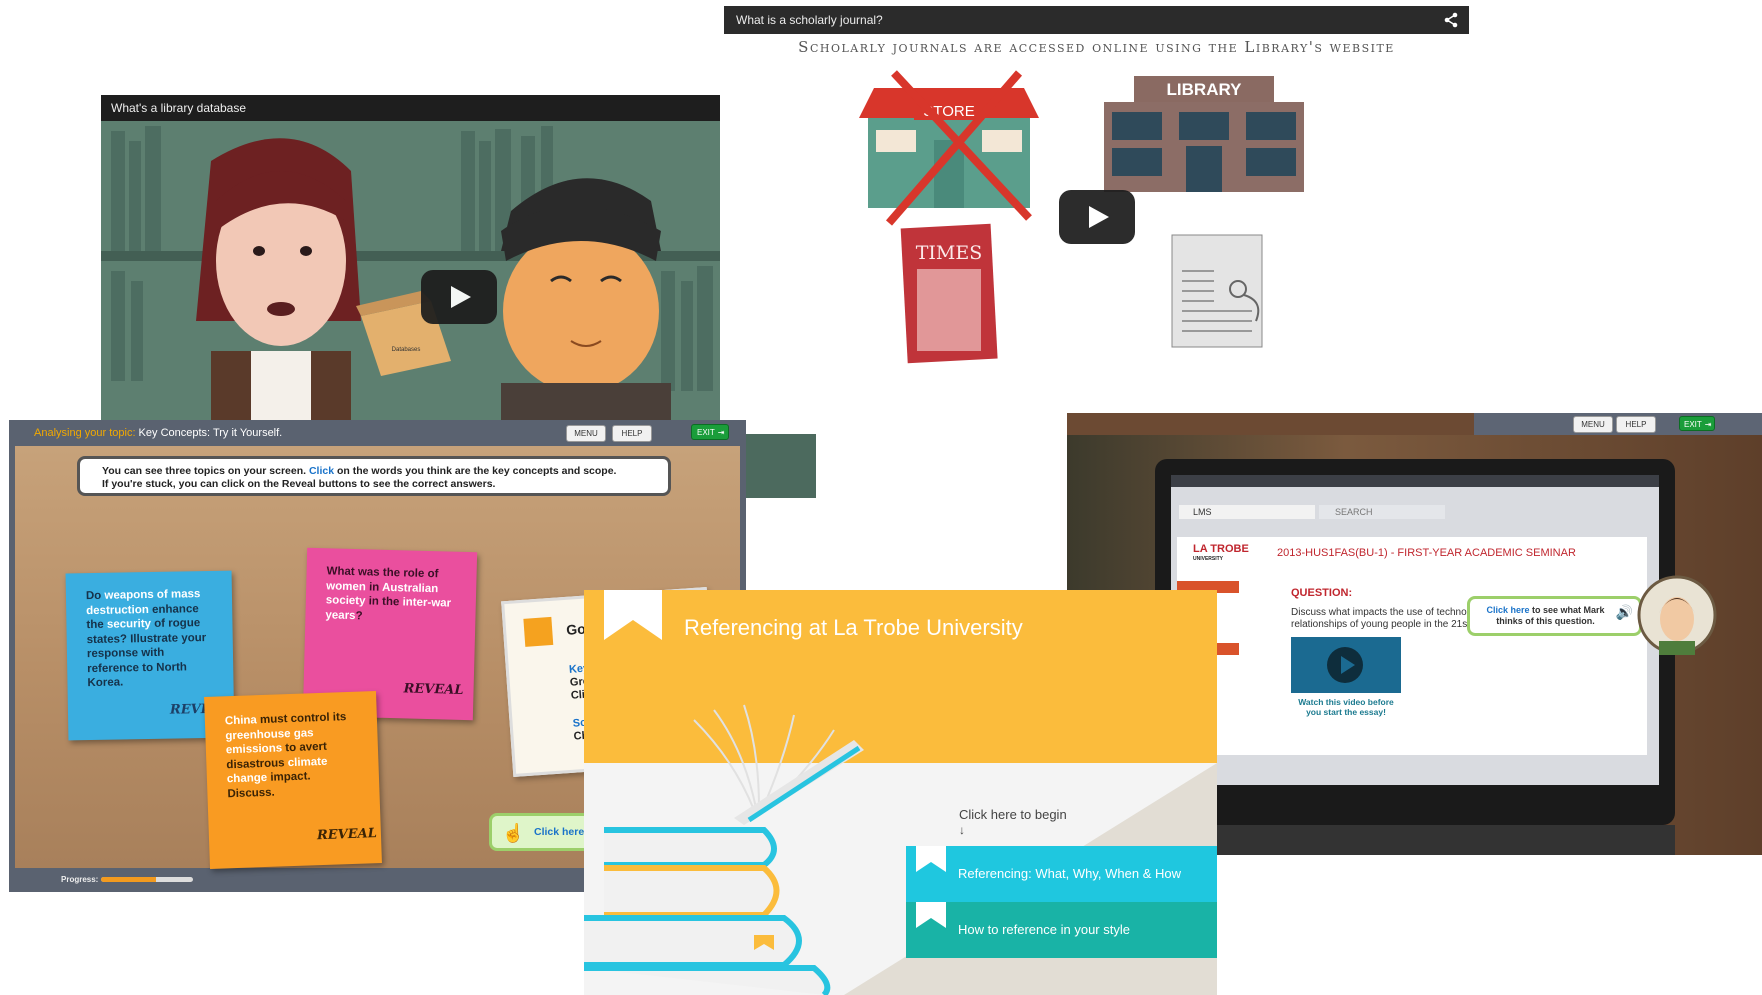 The image size is (1762, 995). Describe the element at coordinates (724, 849) in the screenshot. I see `books-illustration` at that location.